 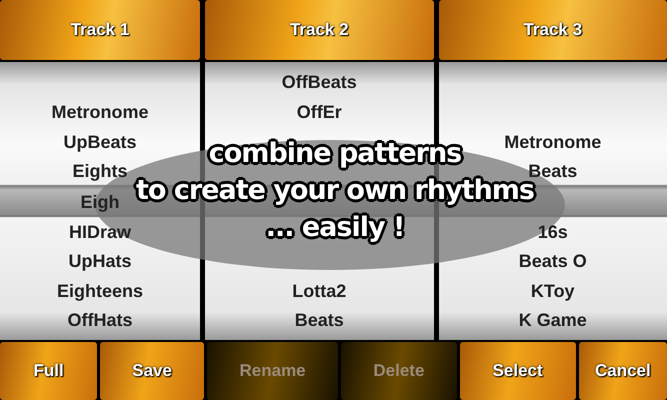 What do you see at coordinates (552, 262) in the screenshot?
I see `pattern-item: Beats O` at bounding box center [552, 262].